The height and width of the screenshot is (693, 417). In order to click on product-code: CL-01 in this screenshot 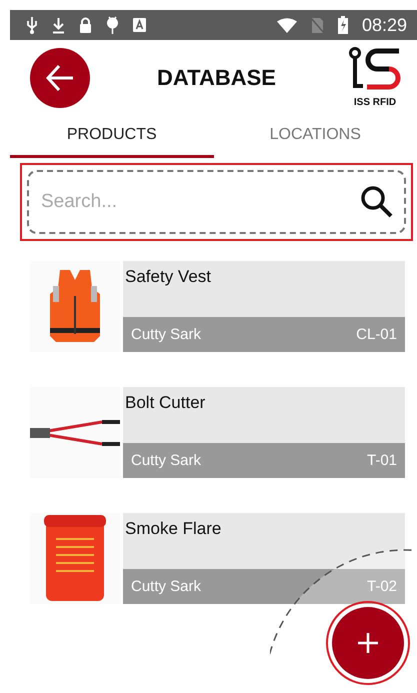, I will do `click(376, 334)`.